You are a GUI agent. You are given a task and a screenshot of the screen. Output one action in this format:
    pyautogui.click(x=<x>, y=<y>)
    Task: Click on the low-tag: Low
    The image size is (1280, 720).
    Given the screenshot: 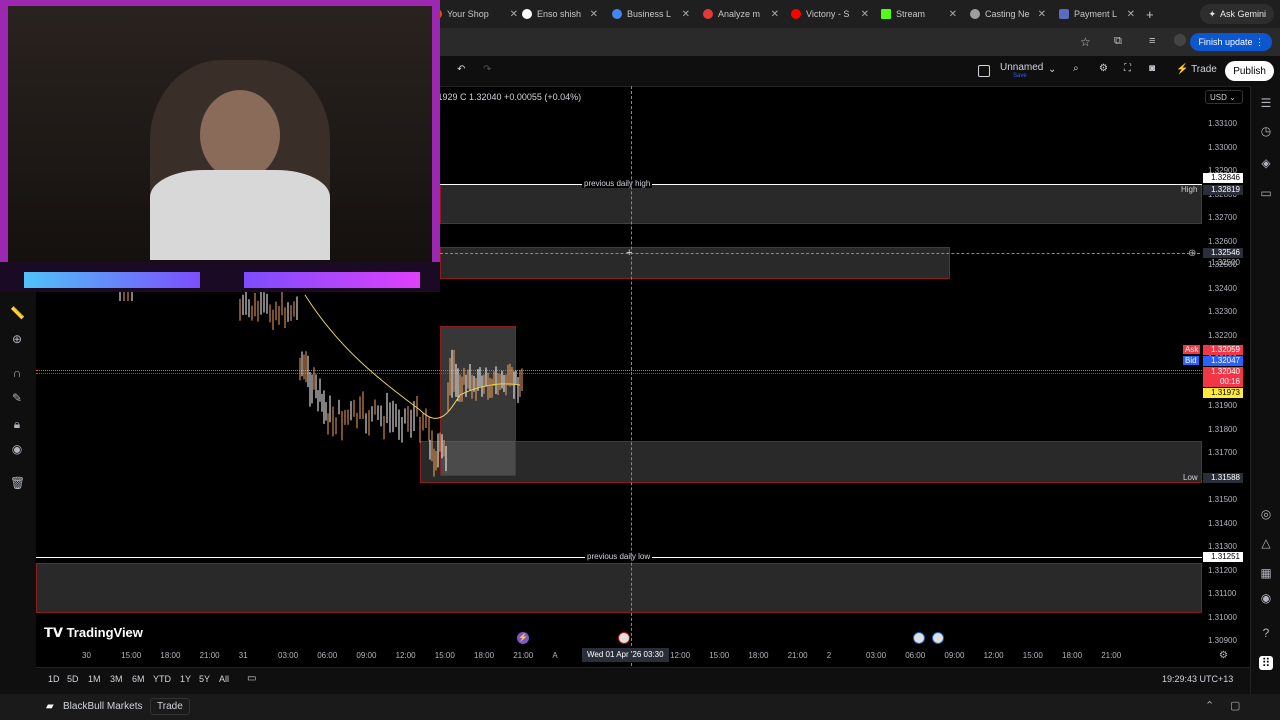 What is the action you would take?
    pyautogui.click(x=1190, y=477)
    